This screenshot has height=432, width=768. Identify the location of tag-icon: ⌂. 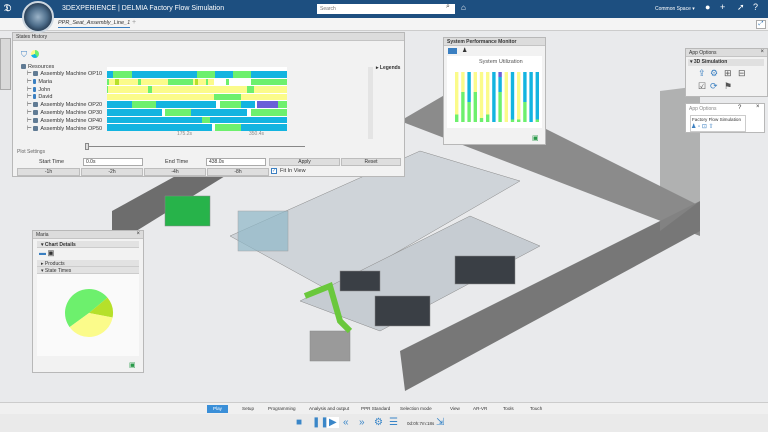
(463, 7).